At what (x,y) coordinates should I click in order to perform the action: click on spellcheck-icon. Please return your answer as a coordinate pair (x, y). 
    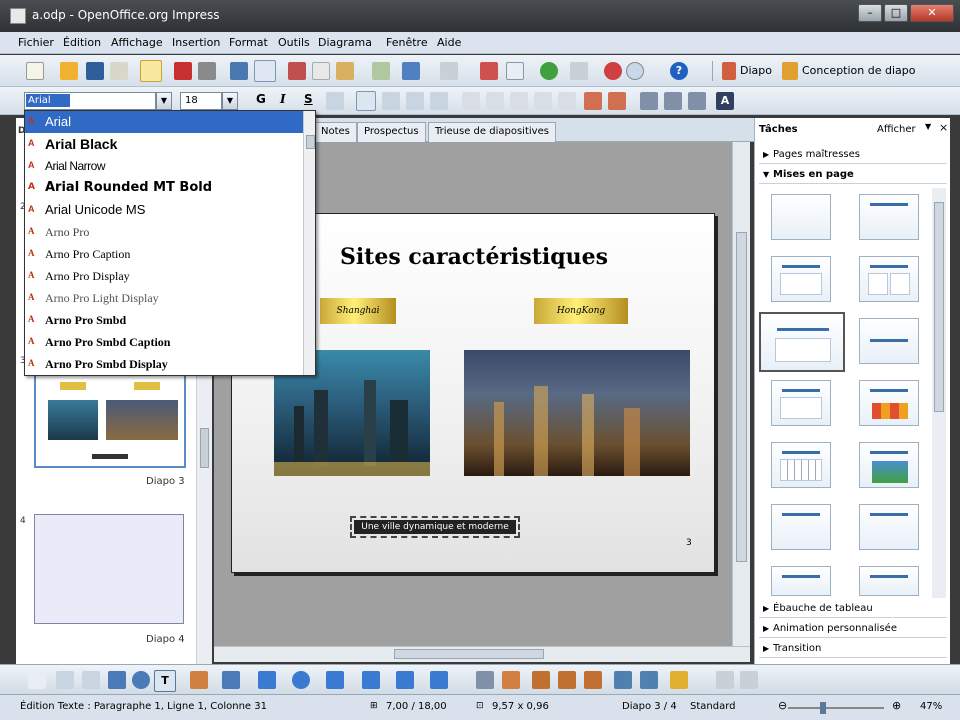
    Looking at the image, I should click on (239, 71).